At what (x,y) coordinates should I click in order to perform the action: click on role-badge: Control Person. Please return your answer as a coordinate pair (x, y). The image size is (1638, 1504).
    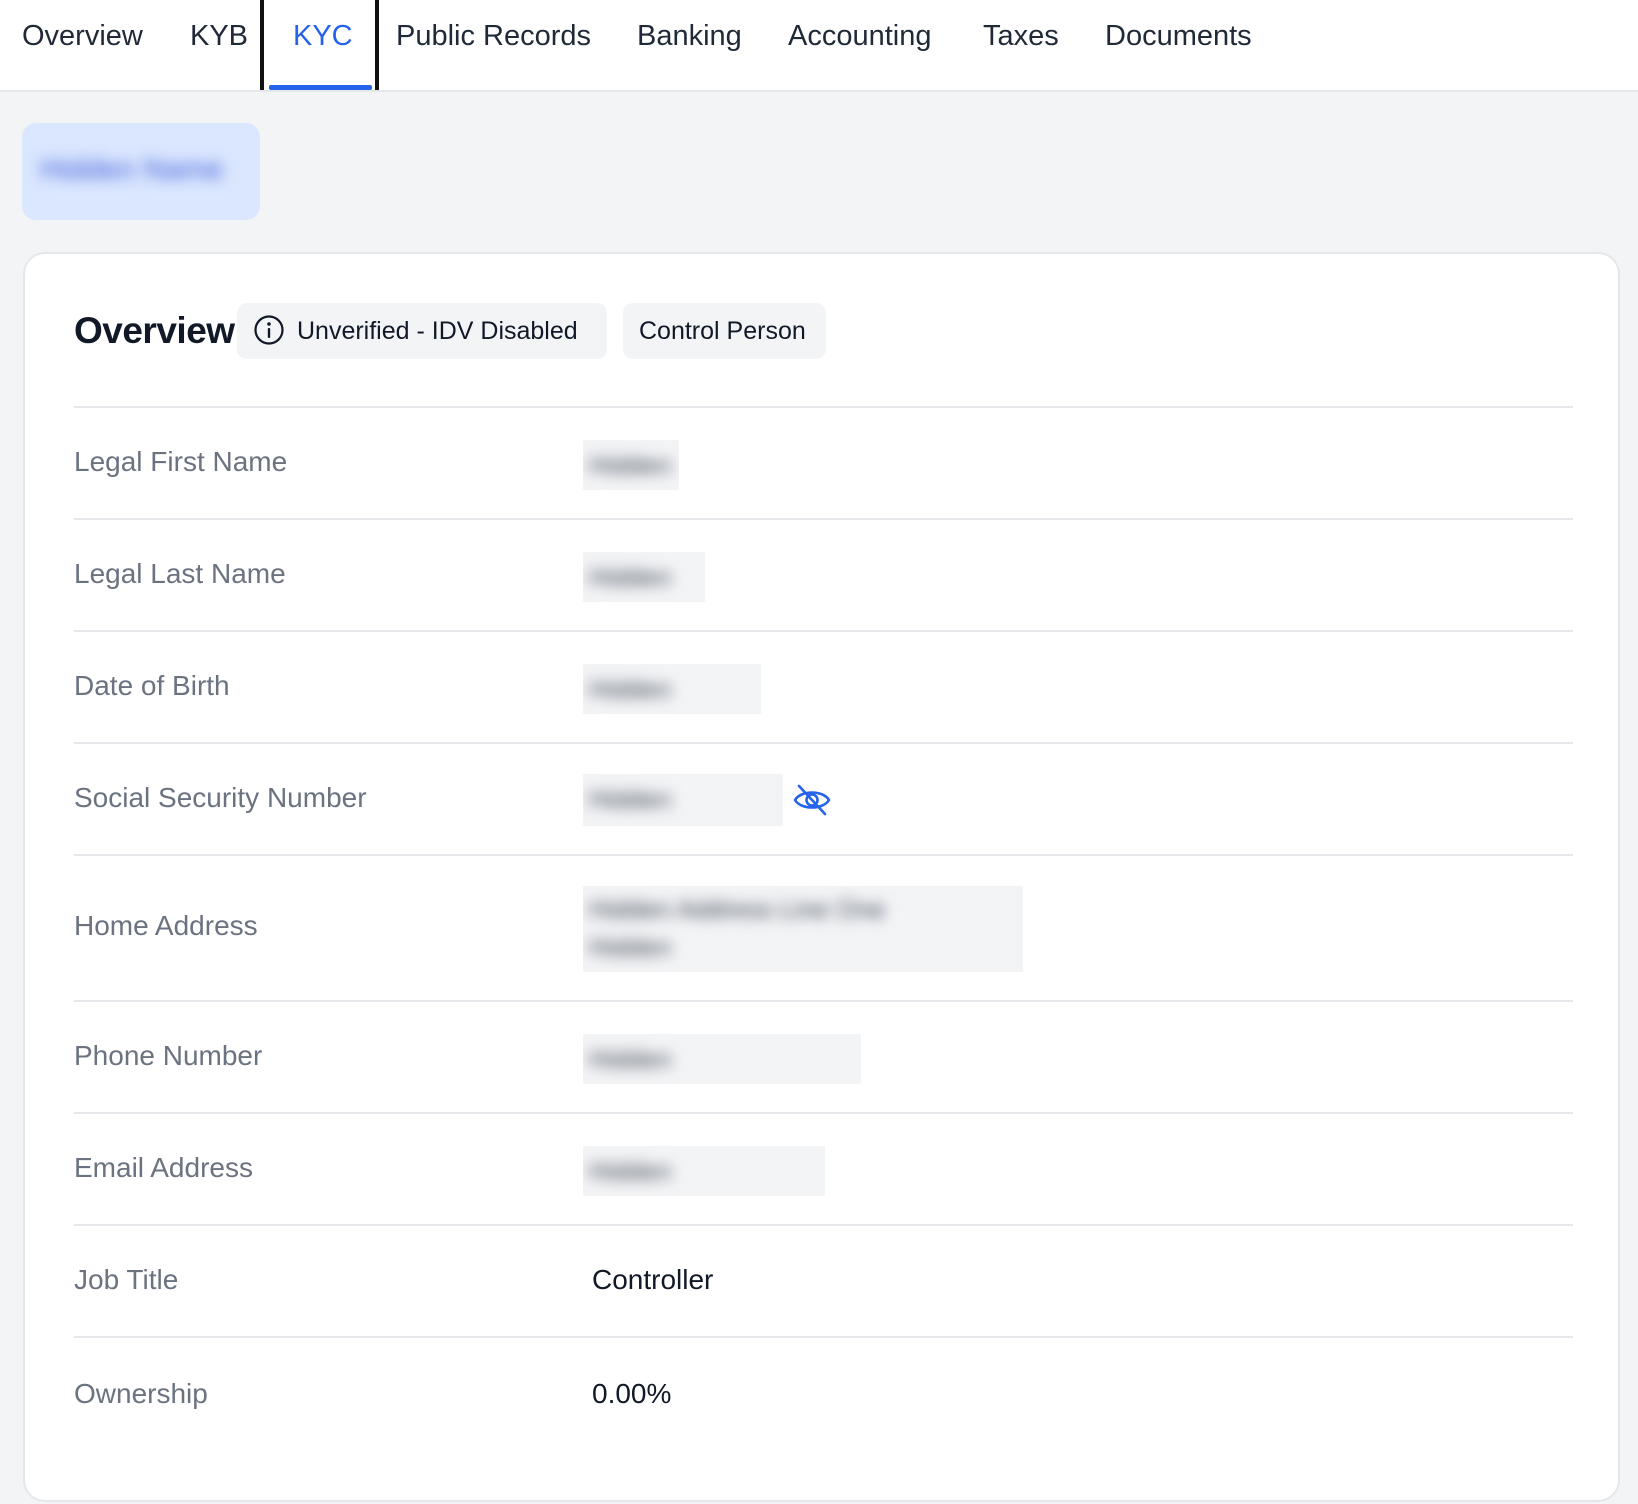
    Looking at the image, I should click on (724, 331).